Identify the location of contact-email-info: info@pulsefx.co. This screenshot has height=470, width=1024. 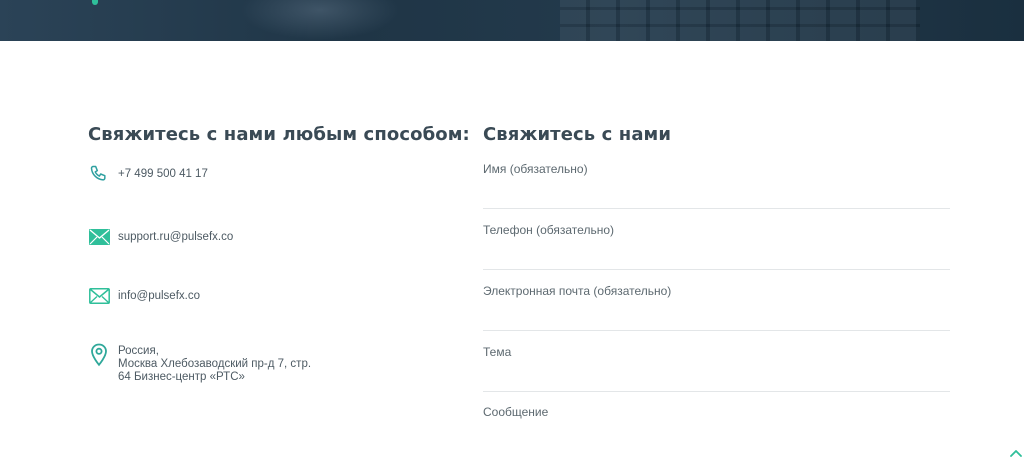
(144, 296).